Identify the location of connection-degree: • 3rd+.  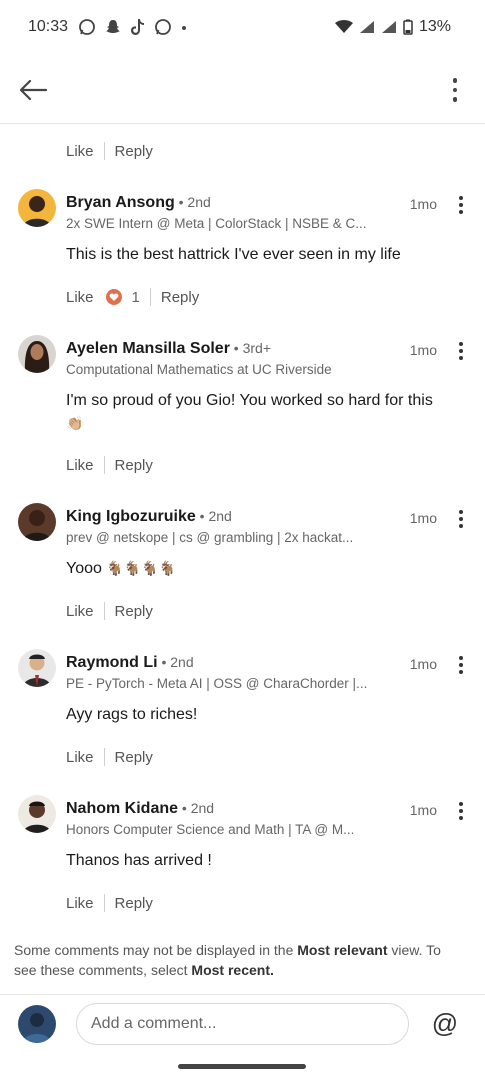
(250, 348).